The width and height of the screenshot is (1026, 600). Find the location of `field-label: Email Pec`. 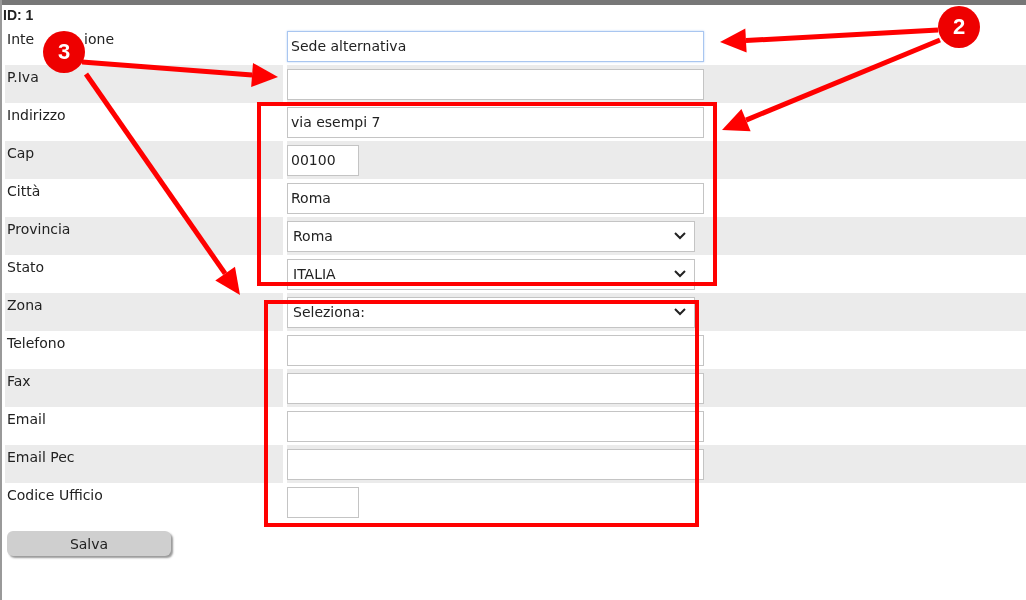

field-label: Email Pec is located at coordinates (41, 458).